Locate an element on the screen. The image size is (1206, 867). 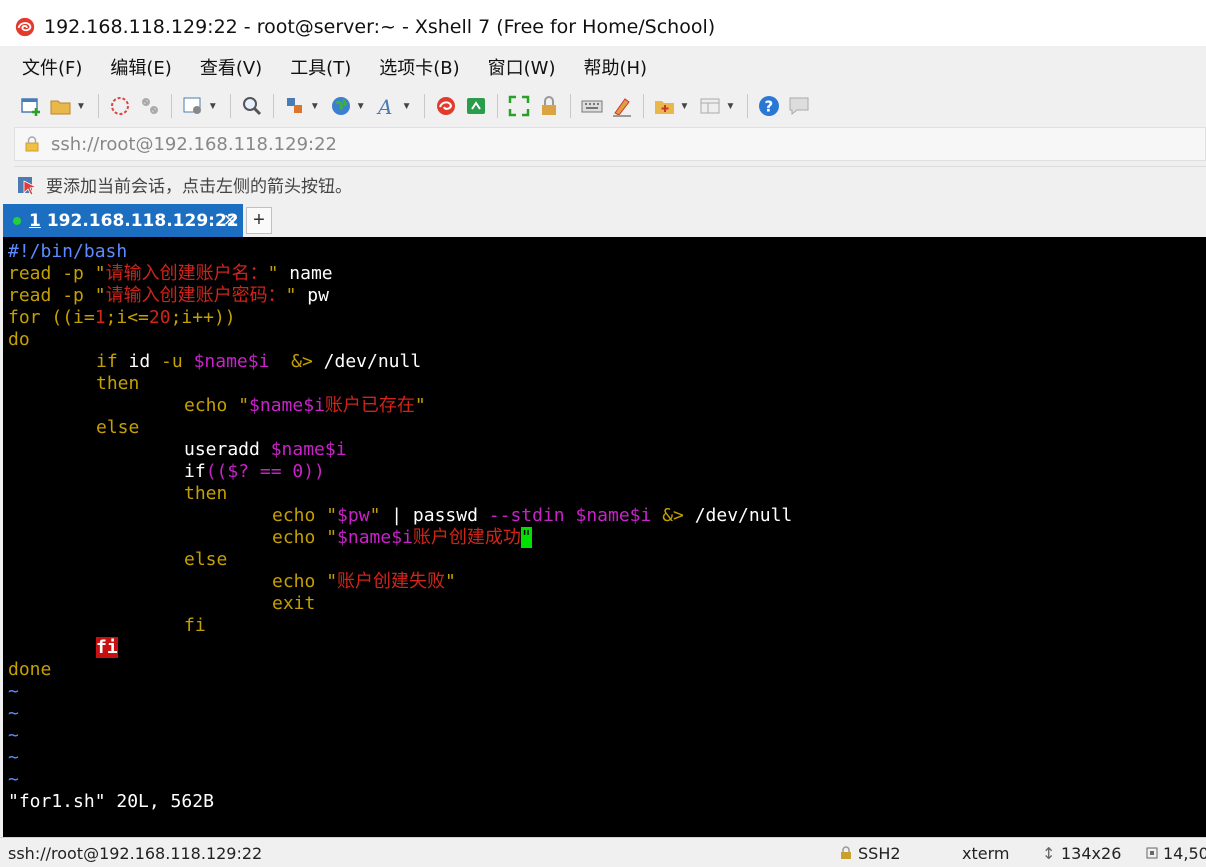
terminal-line: if(($? == 0)) is located at coordinates (254, 472).